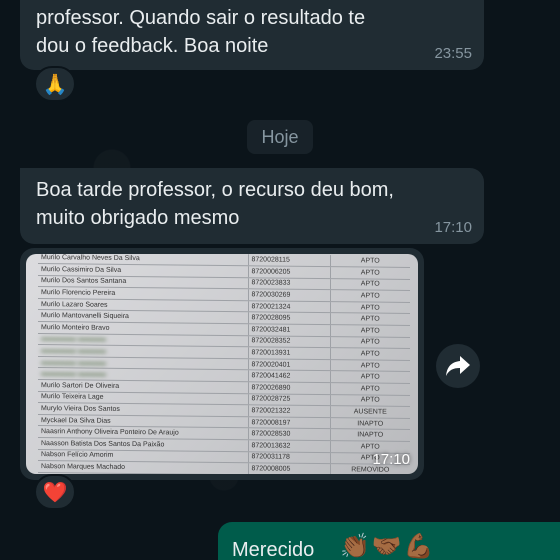  Describe the element at coordinates (453, 53) in the screenshot. I see `message-time: 23:55` at that location.